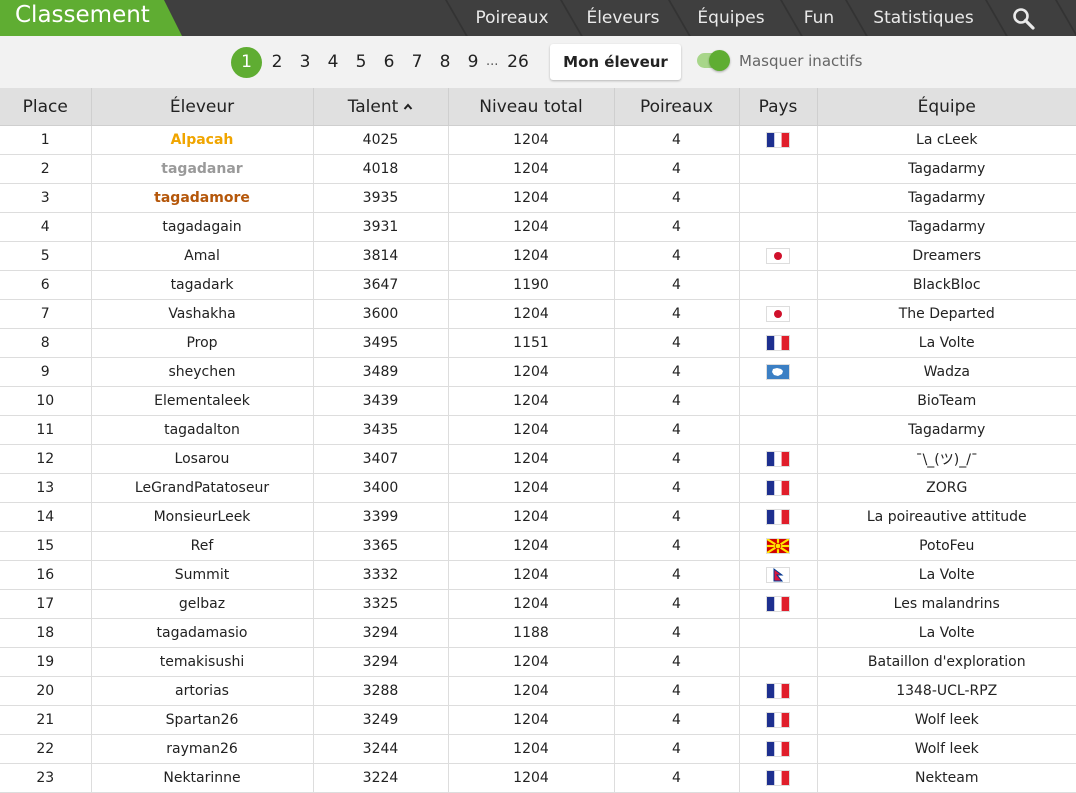 The width and height of the screenshot is (1076, 793). Describe the element at coordinates (946, 604) in the screenshot. I see `cell-team-link: Les malandrins` at that location.